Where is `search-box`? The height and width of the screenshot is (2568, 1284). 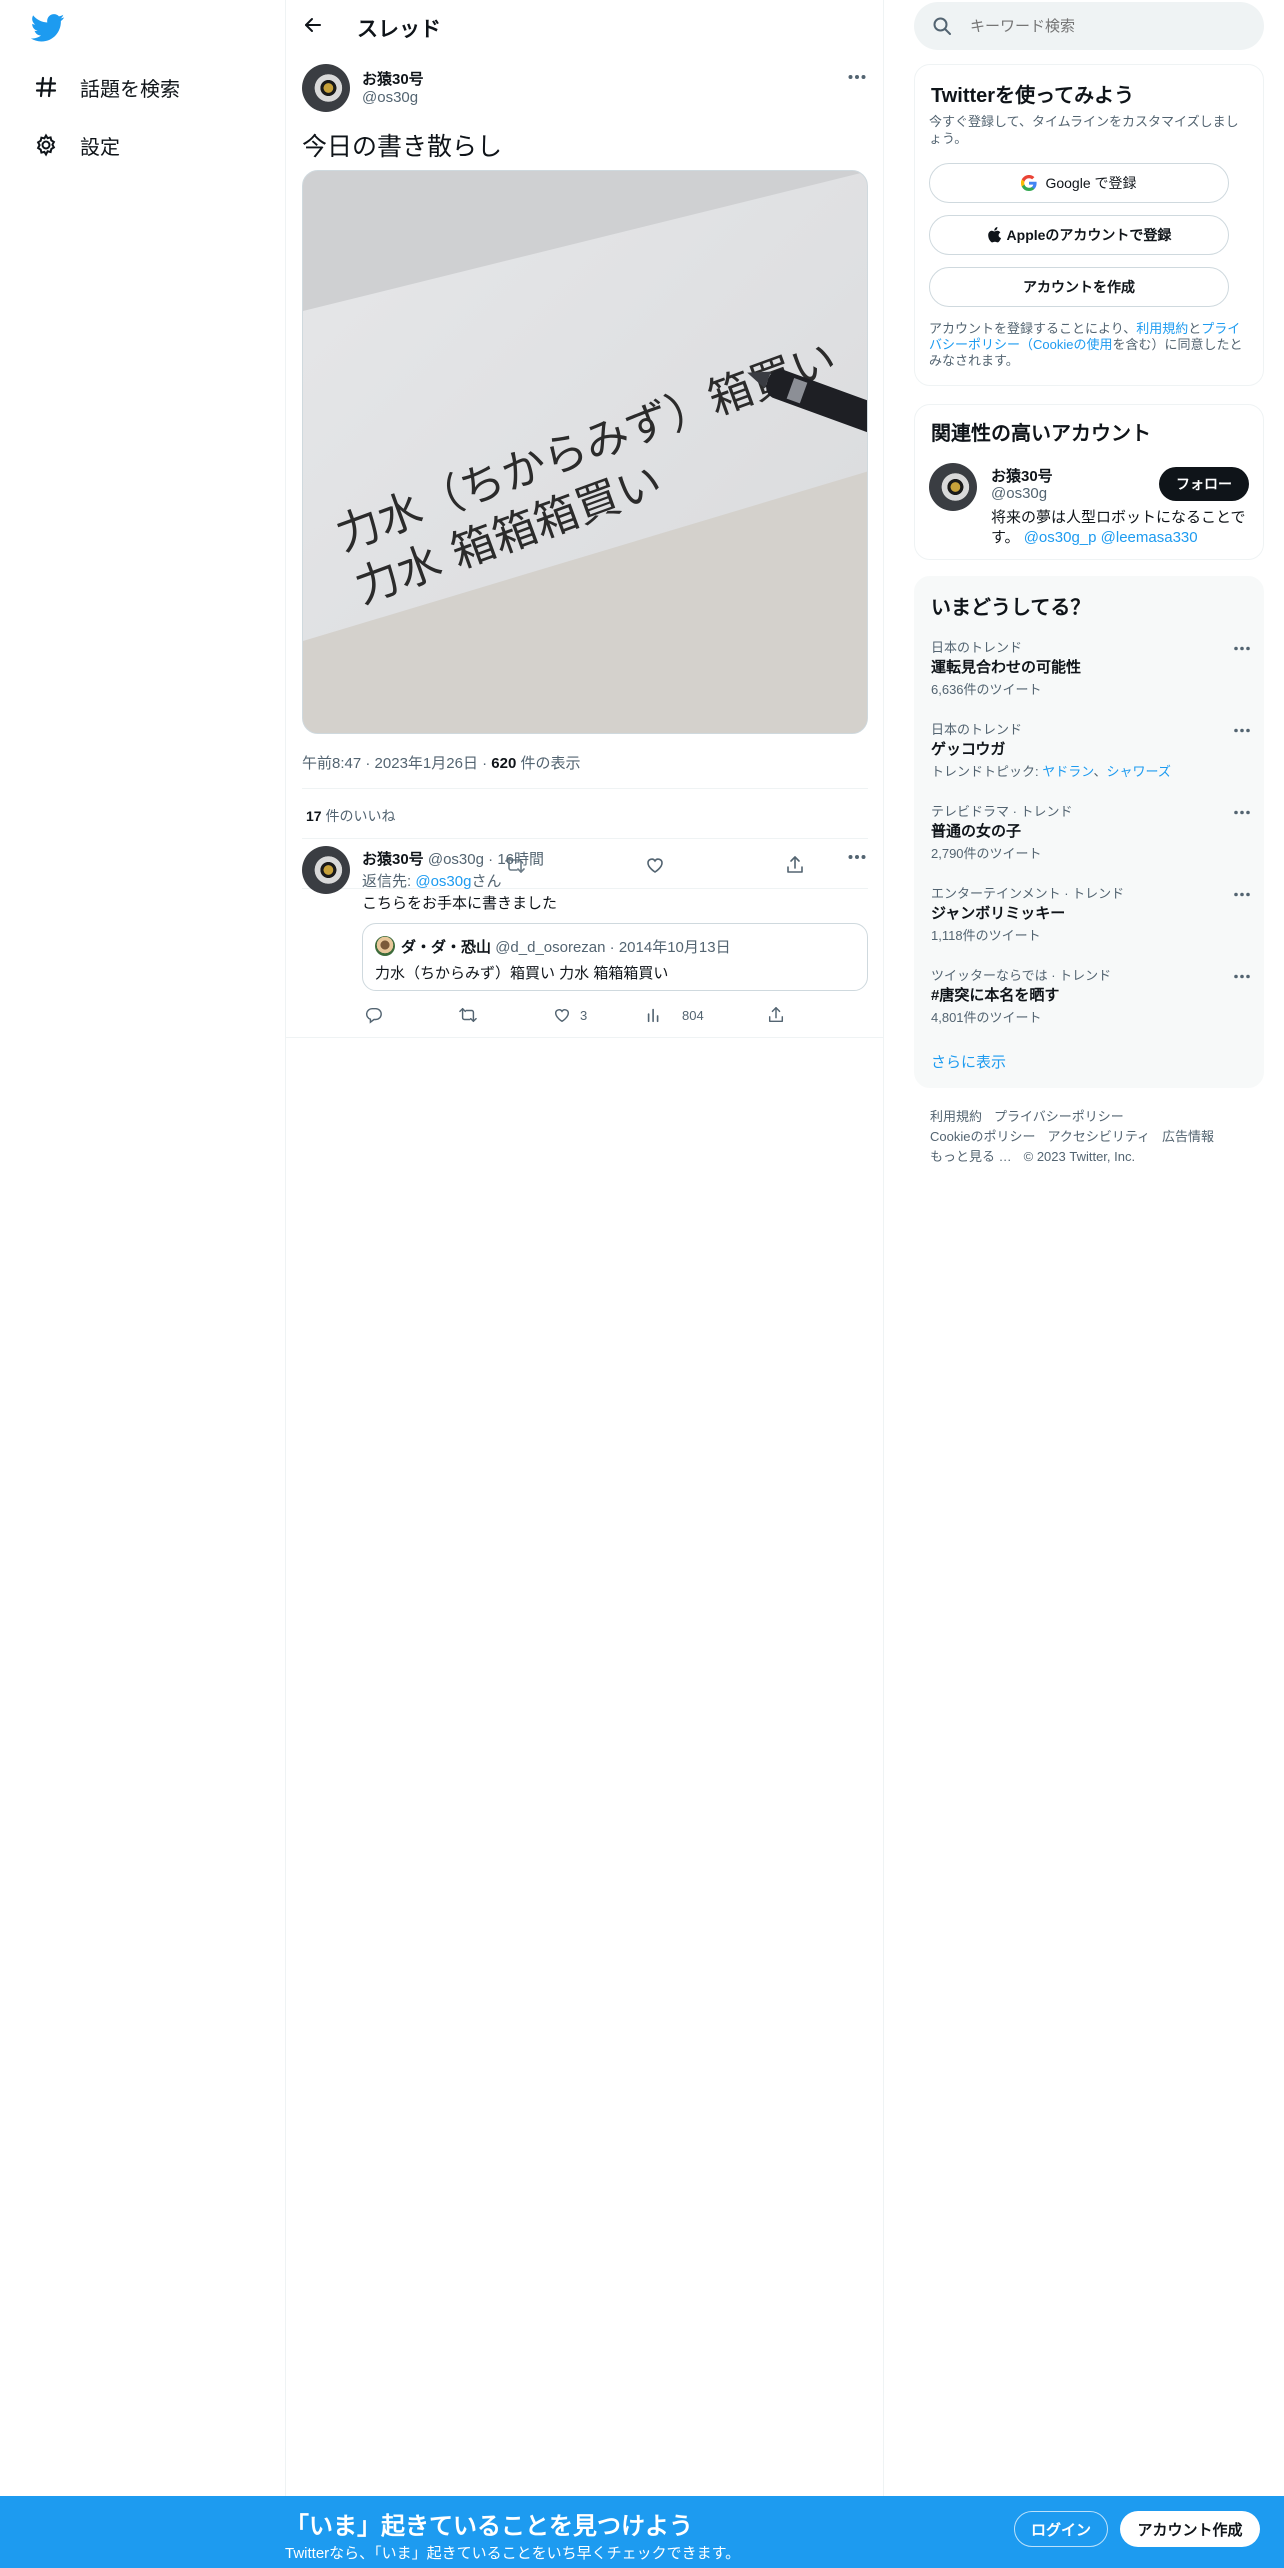 search-box is located at coordinates (1089, 26).